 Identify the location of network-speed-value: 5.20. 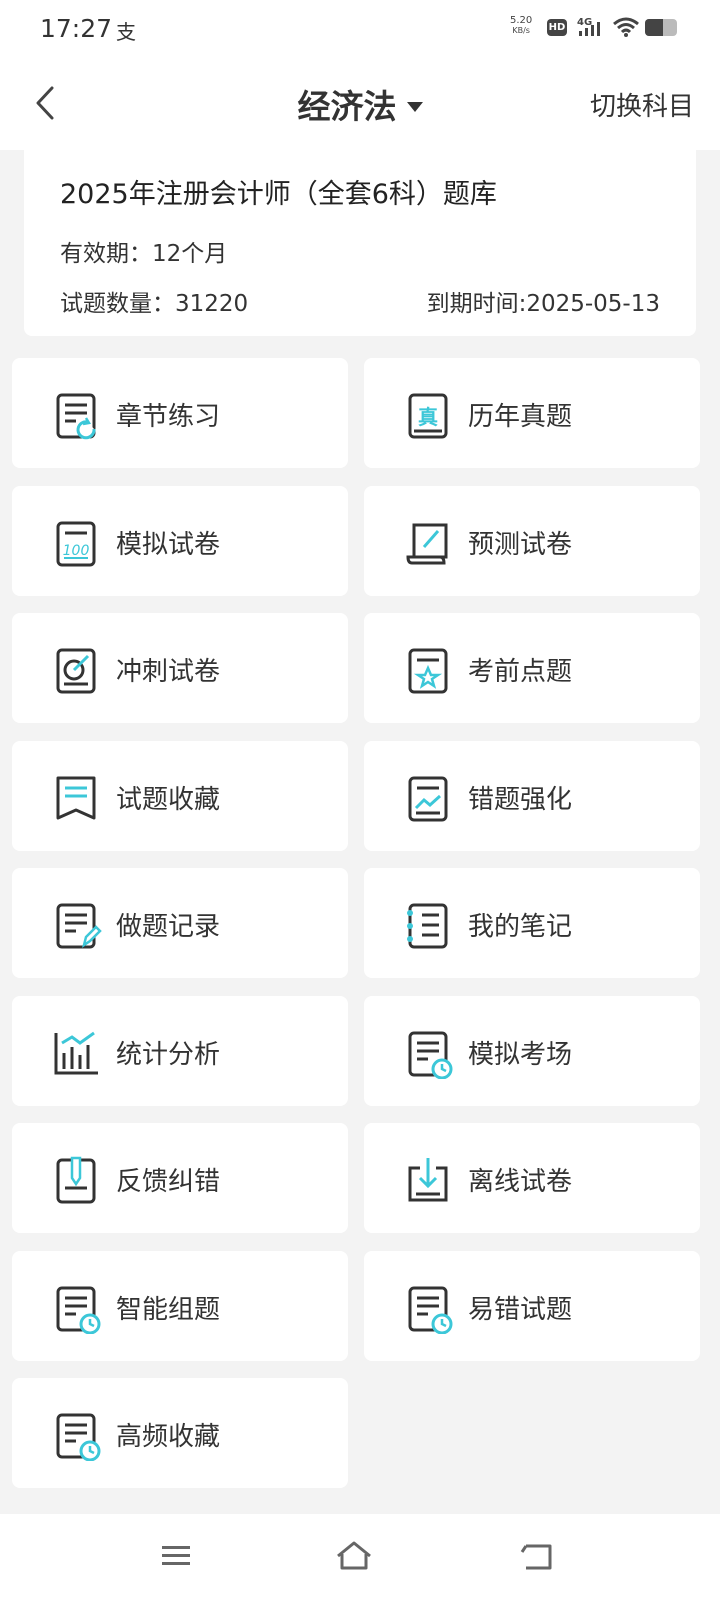
(521, 20).